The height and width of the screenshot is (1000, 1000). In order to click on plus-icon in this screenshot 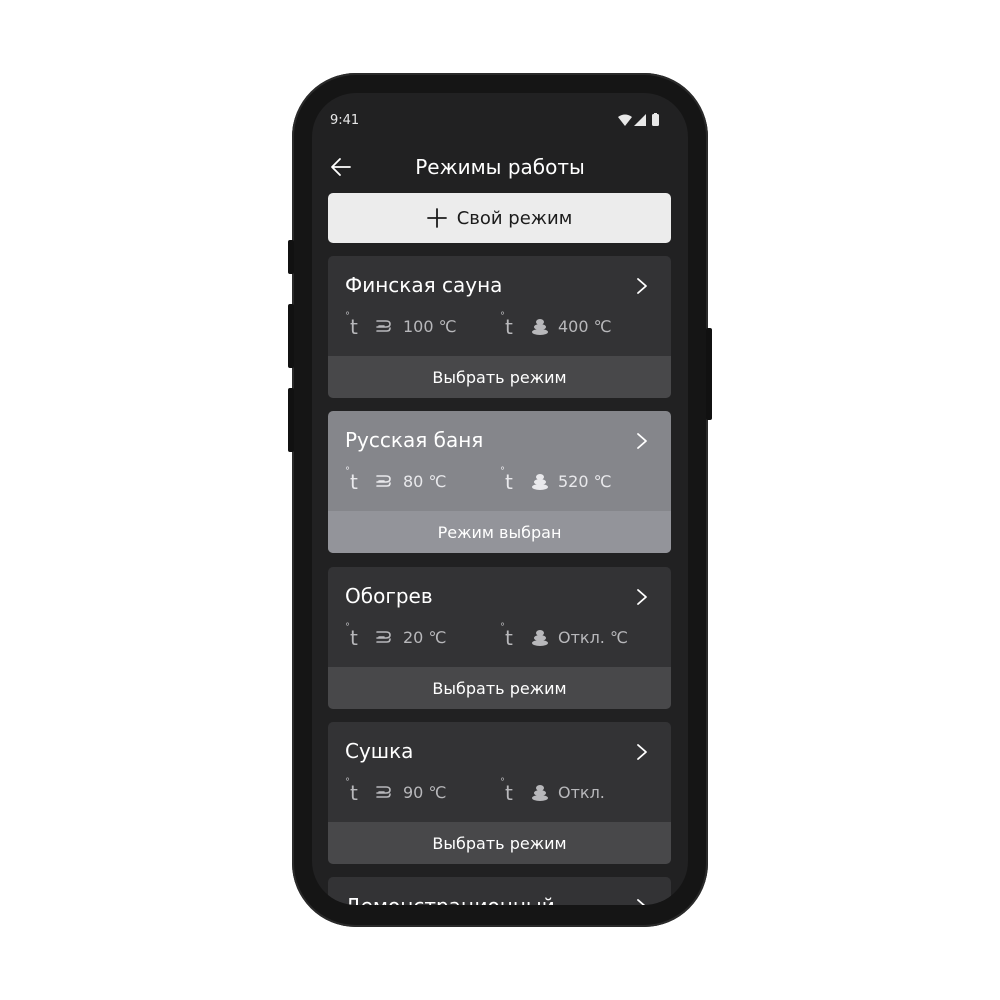, I will do `click(436, 218)`.